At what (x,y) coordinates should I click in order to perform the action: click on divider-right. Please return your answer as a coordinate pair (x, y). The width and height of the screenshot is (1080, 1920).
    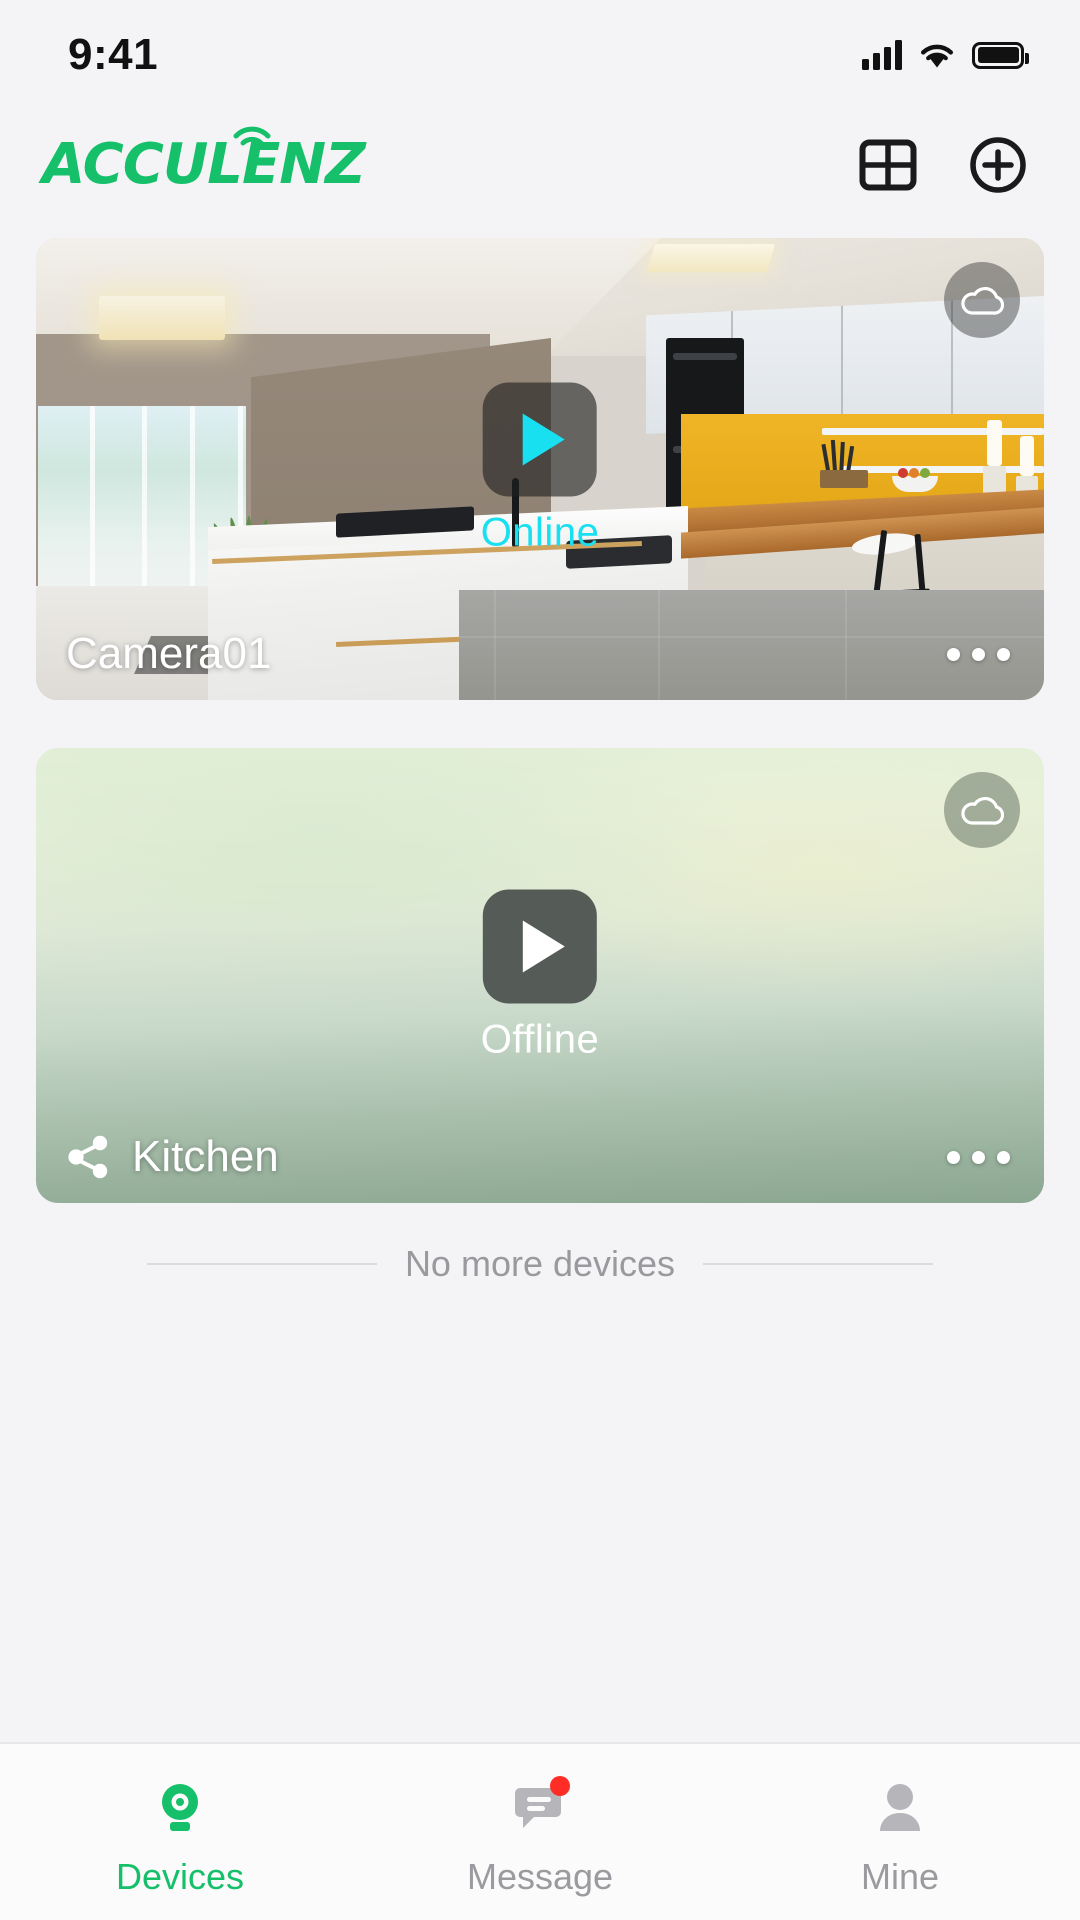
    Looking at the image, I should click on (818, 1264).